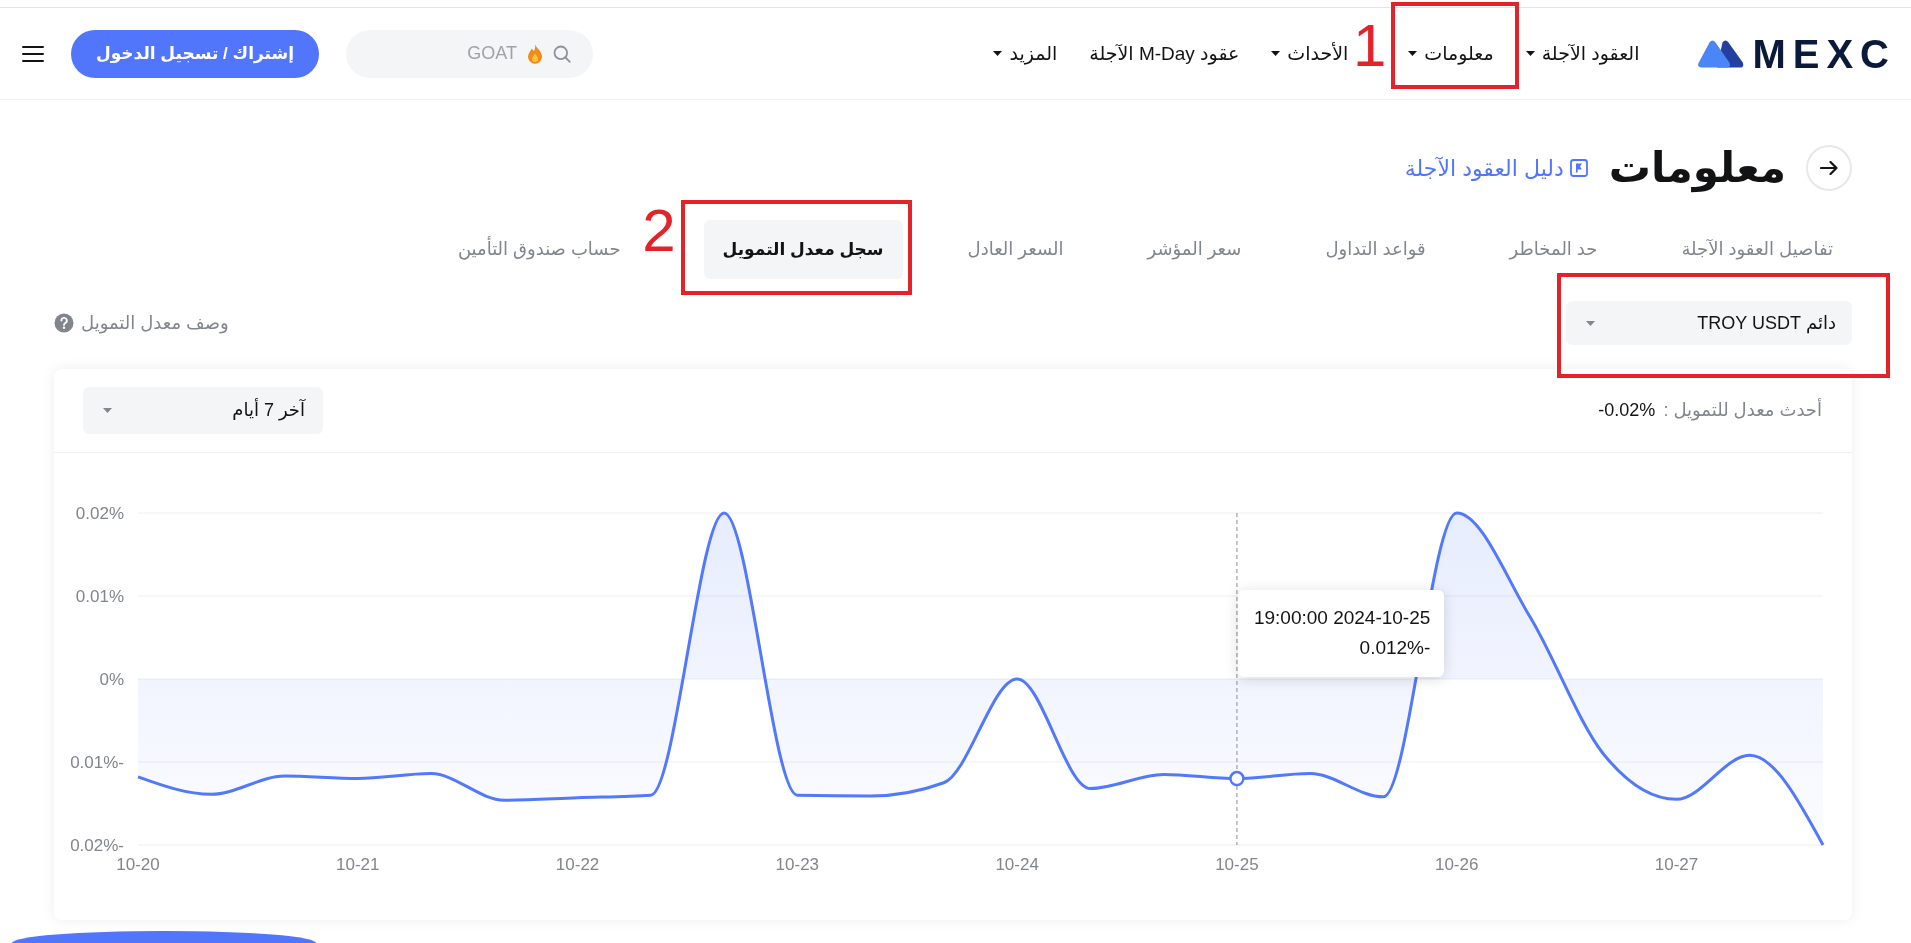  What do you see at coordinates (1721, 53) in the screenshot?
I see `logo-icon` at bounding box center [1721, 53].